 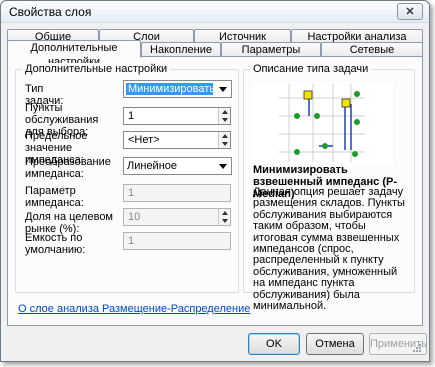 I want to click on close-icon: ✕, so click(x=410, y=12).